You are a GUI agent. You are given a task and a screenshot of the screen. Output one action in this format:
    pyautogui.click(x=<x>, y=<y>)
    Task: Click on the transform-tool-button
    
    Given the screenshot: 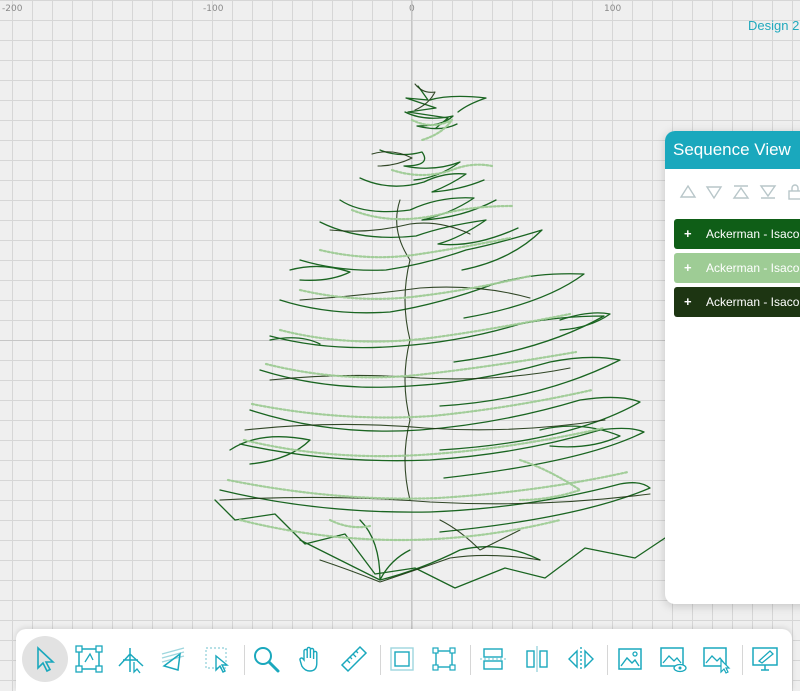 What is the action you would take?
    pyautogui.click(x=89, y=659)
    